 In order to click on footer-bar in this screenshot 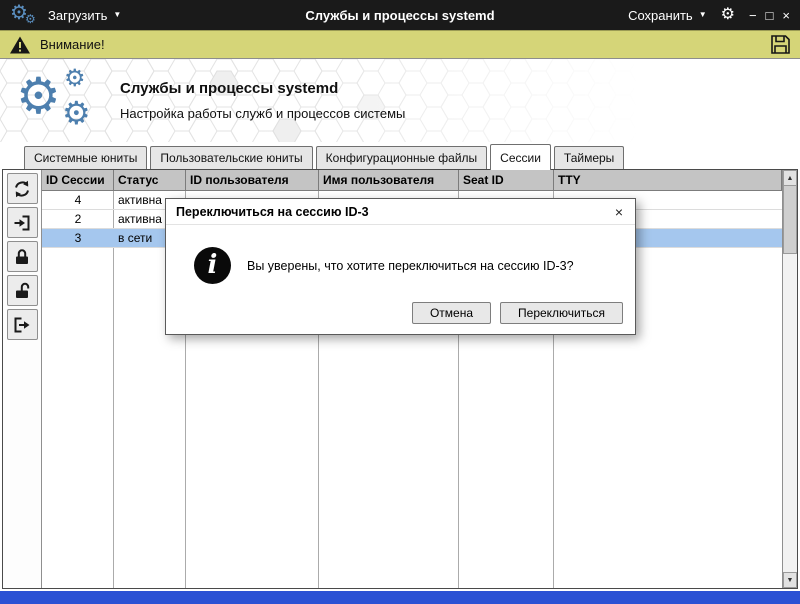, I will do `click(400, 597)`.